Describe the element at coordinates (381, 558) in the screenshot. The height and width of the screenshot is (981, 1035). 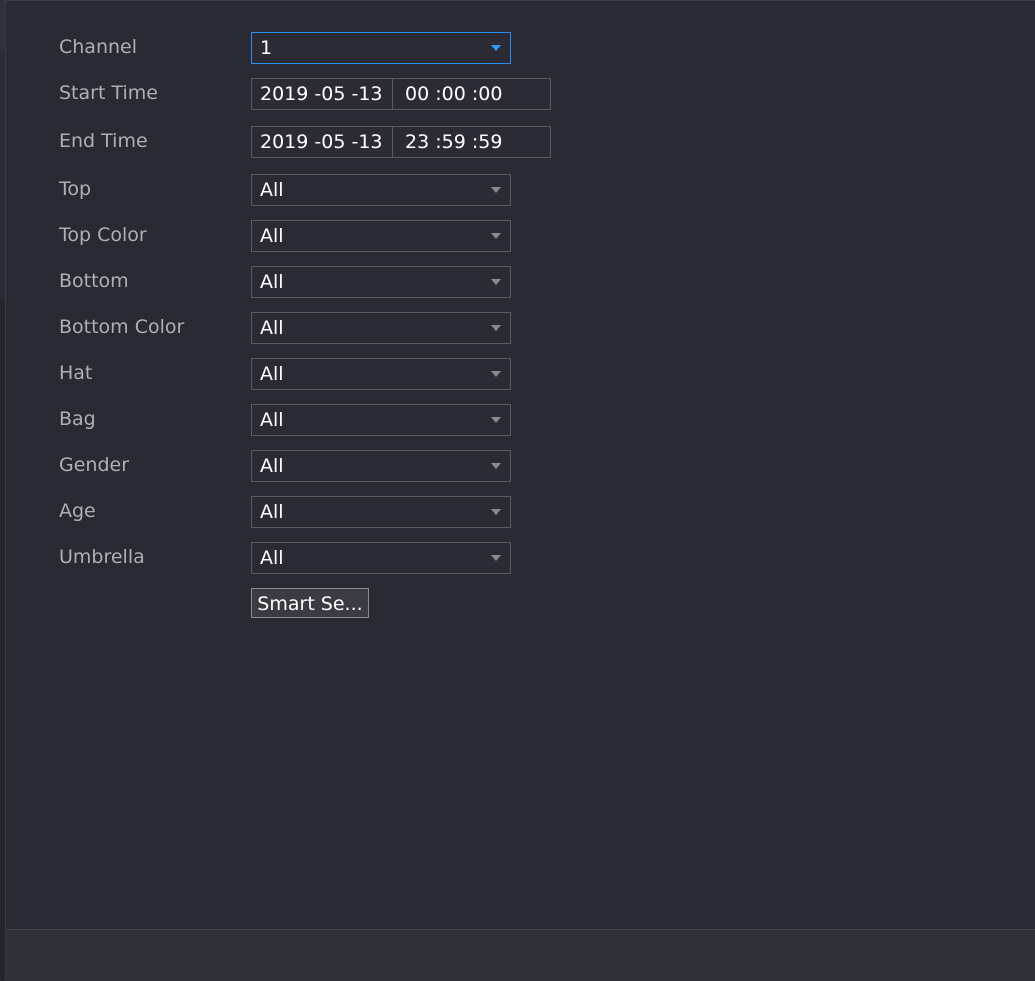
I see `umbrella-select: All` at that location.